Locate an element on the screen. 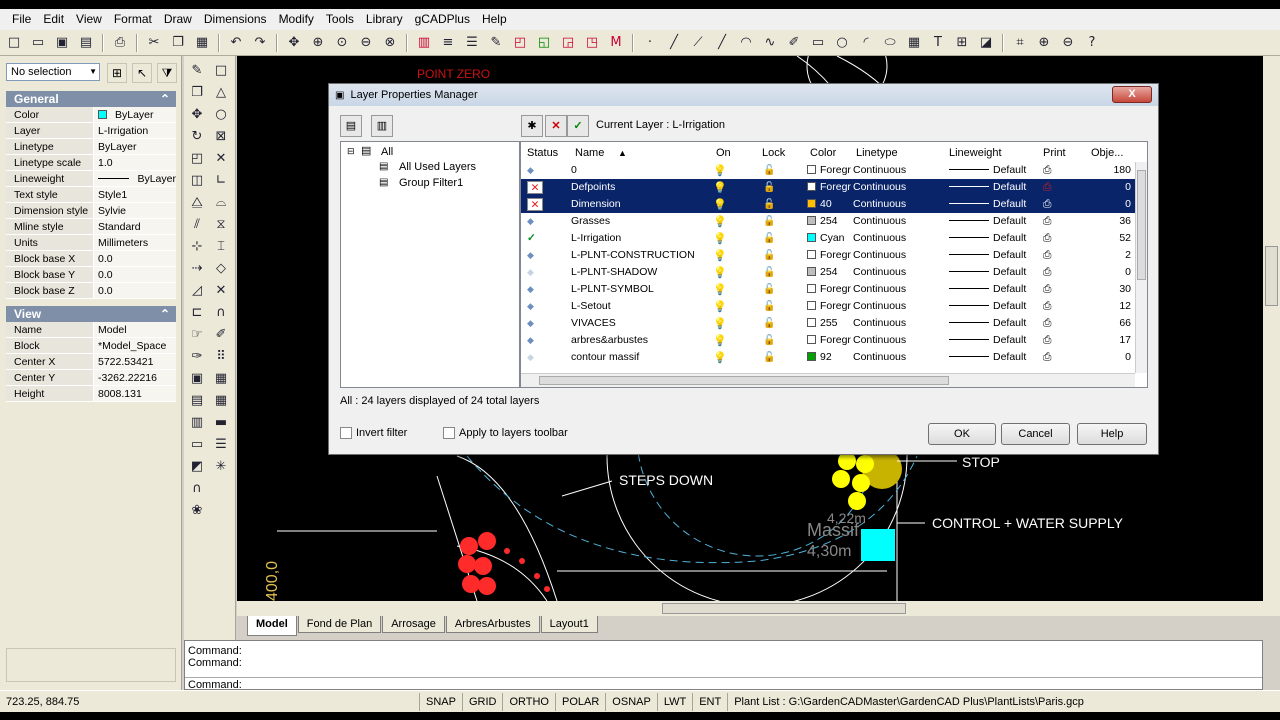 Image resolution: width=1280 pixels, height=720 pixels. copy-icon: ❐ is located at coordinates (178, 43).